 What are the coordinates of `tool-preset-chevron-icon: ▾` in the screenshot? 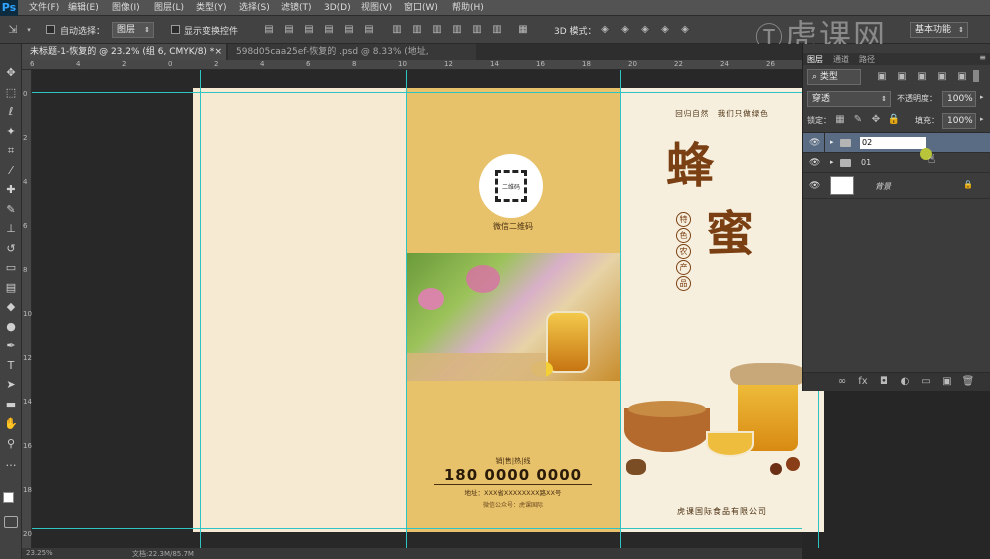 It's located at (29, 30).